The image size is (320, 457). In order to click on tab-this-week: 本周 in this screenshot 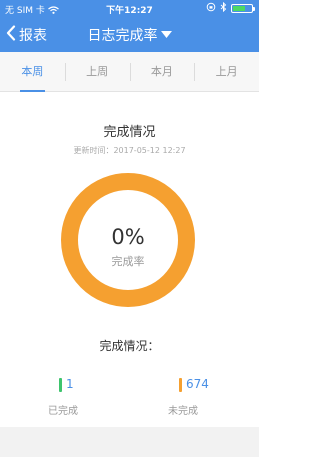, I will do `click(32, 72)`.